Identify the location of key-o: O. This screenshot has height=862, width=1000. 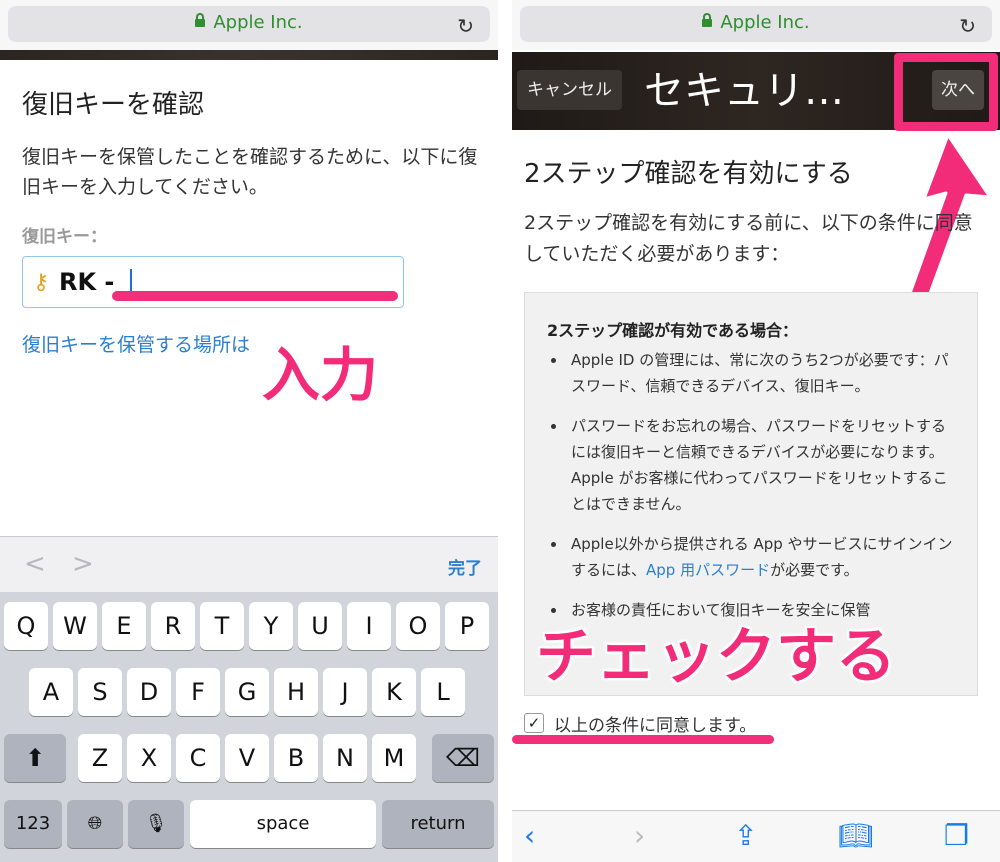
(418, 626).